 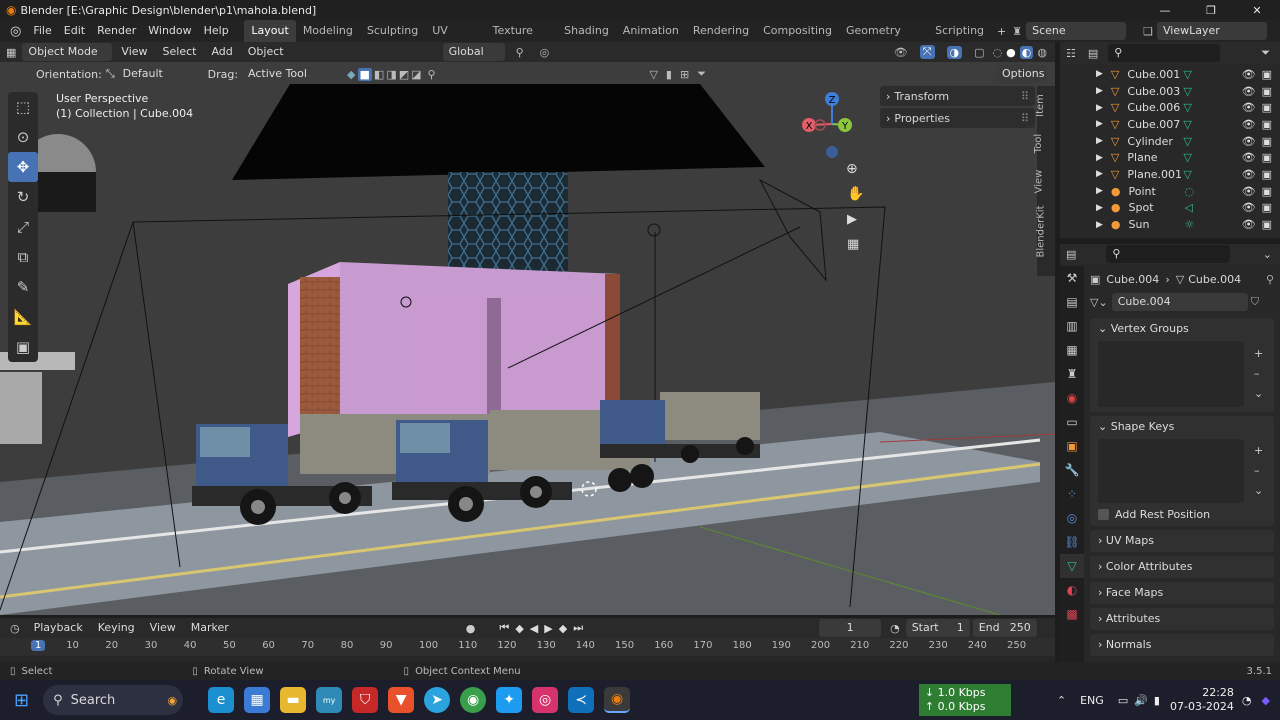 What do you see at coordinates (23, 137) in the screenshot?
I see `cursor-tool-icon: ⊙` at bounding box center [23, 137].